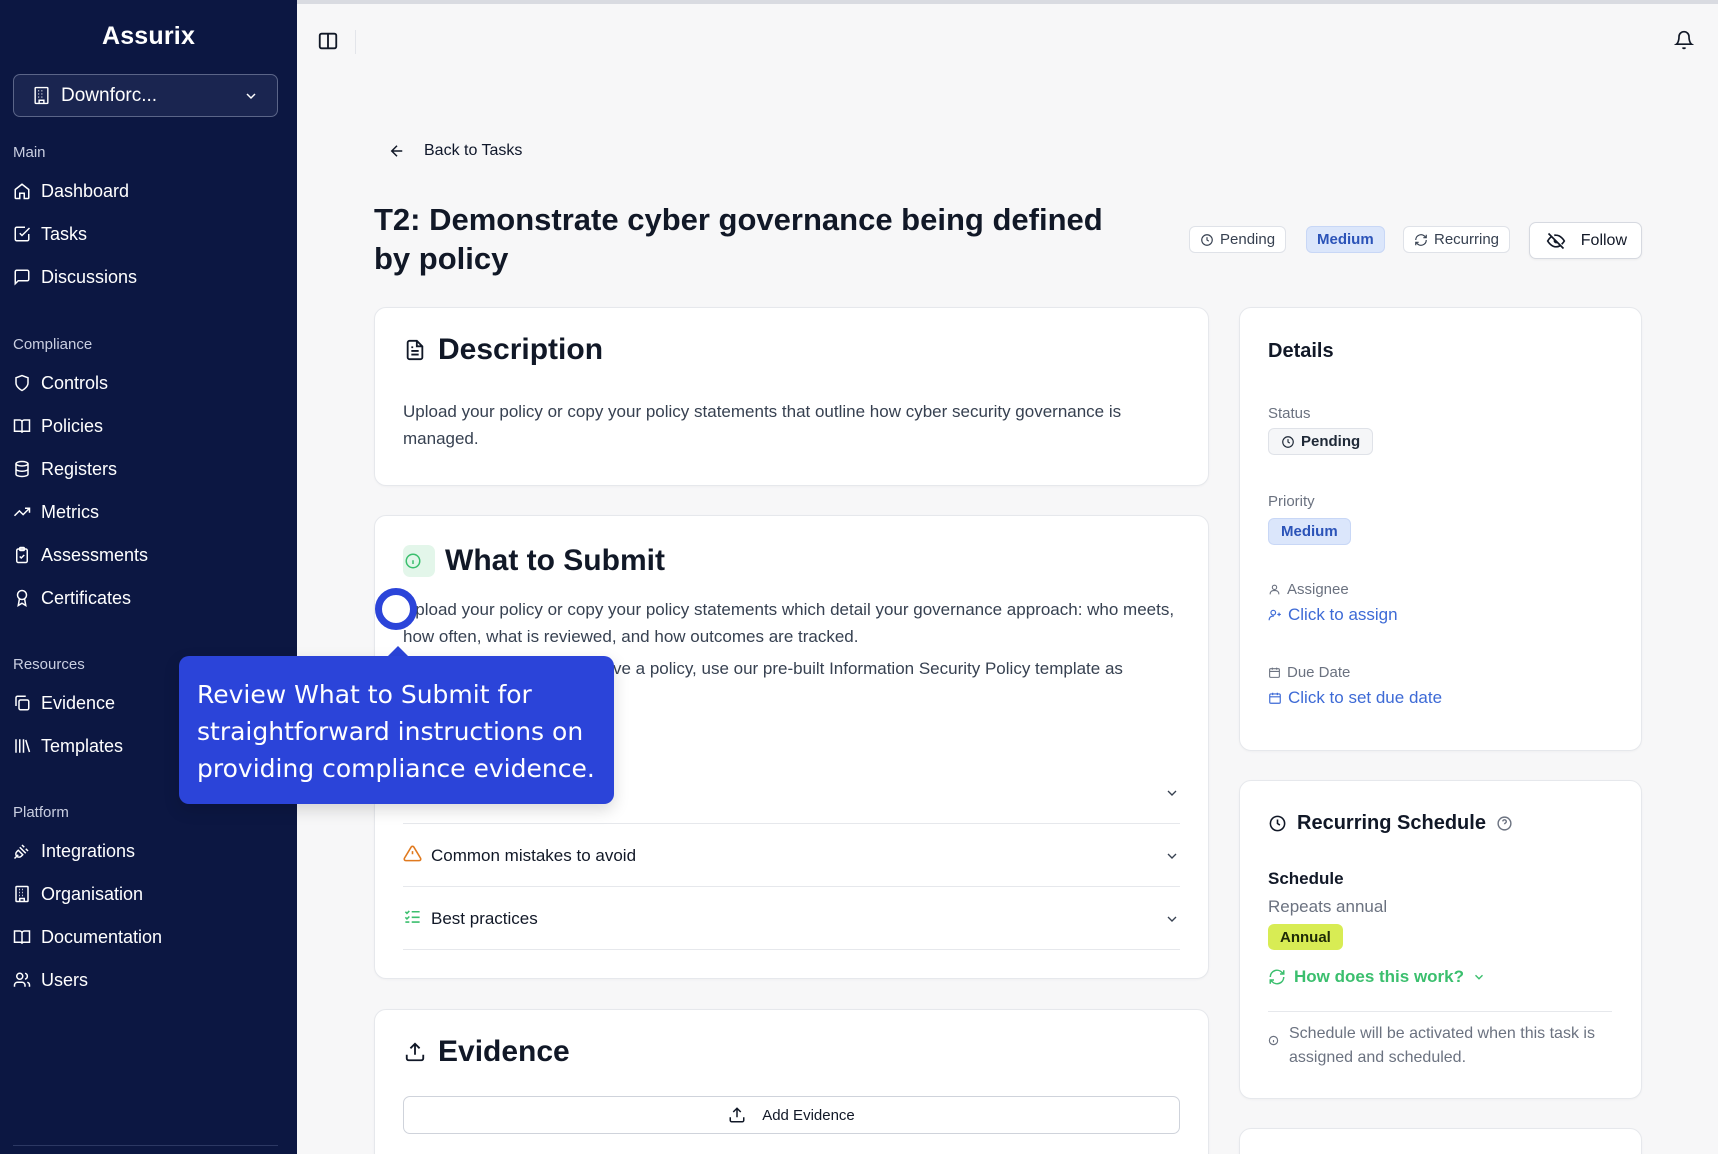 The image size is (1718, 1154). Describe the element at coordinates (22, 426) in the screenshot. I see `book-icon` at that location.